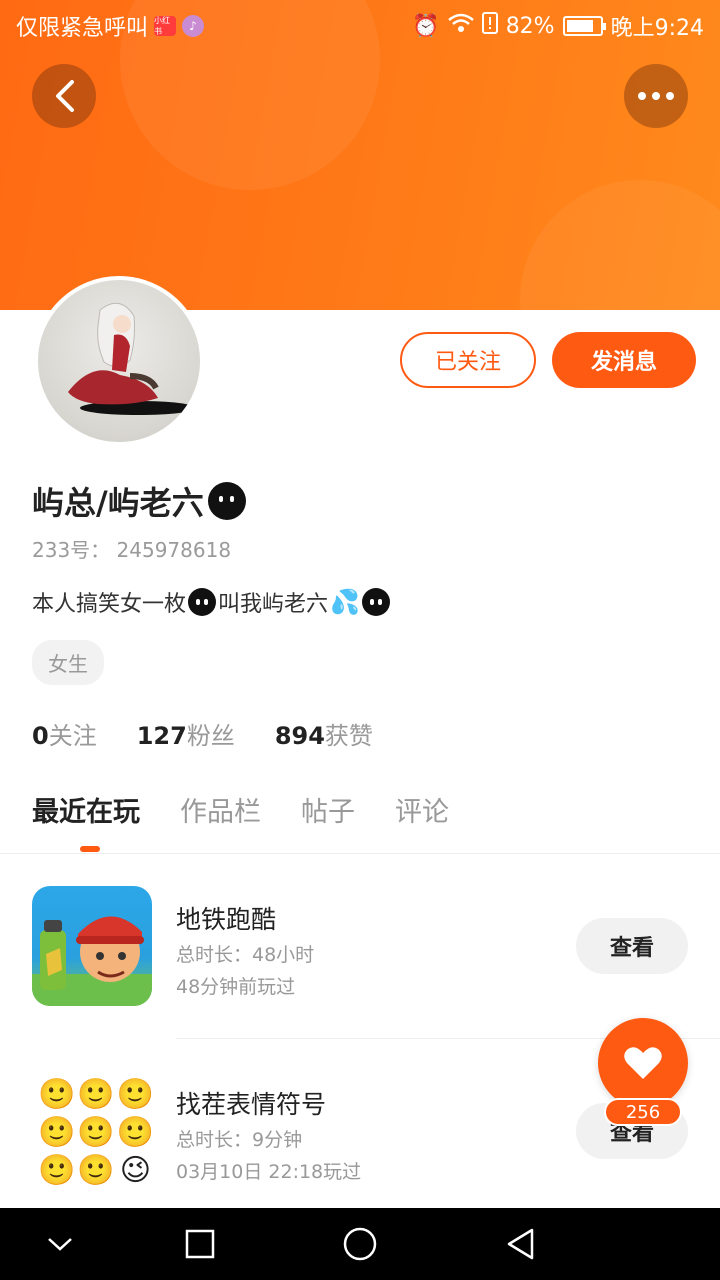 The height and width of the screenshot is (1280, 720). What do you see at coordinates (558, 26) in the screenshot?
I see `status-right: ⏰ 82% 晚上9:24` at bounding box center [558, 26].